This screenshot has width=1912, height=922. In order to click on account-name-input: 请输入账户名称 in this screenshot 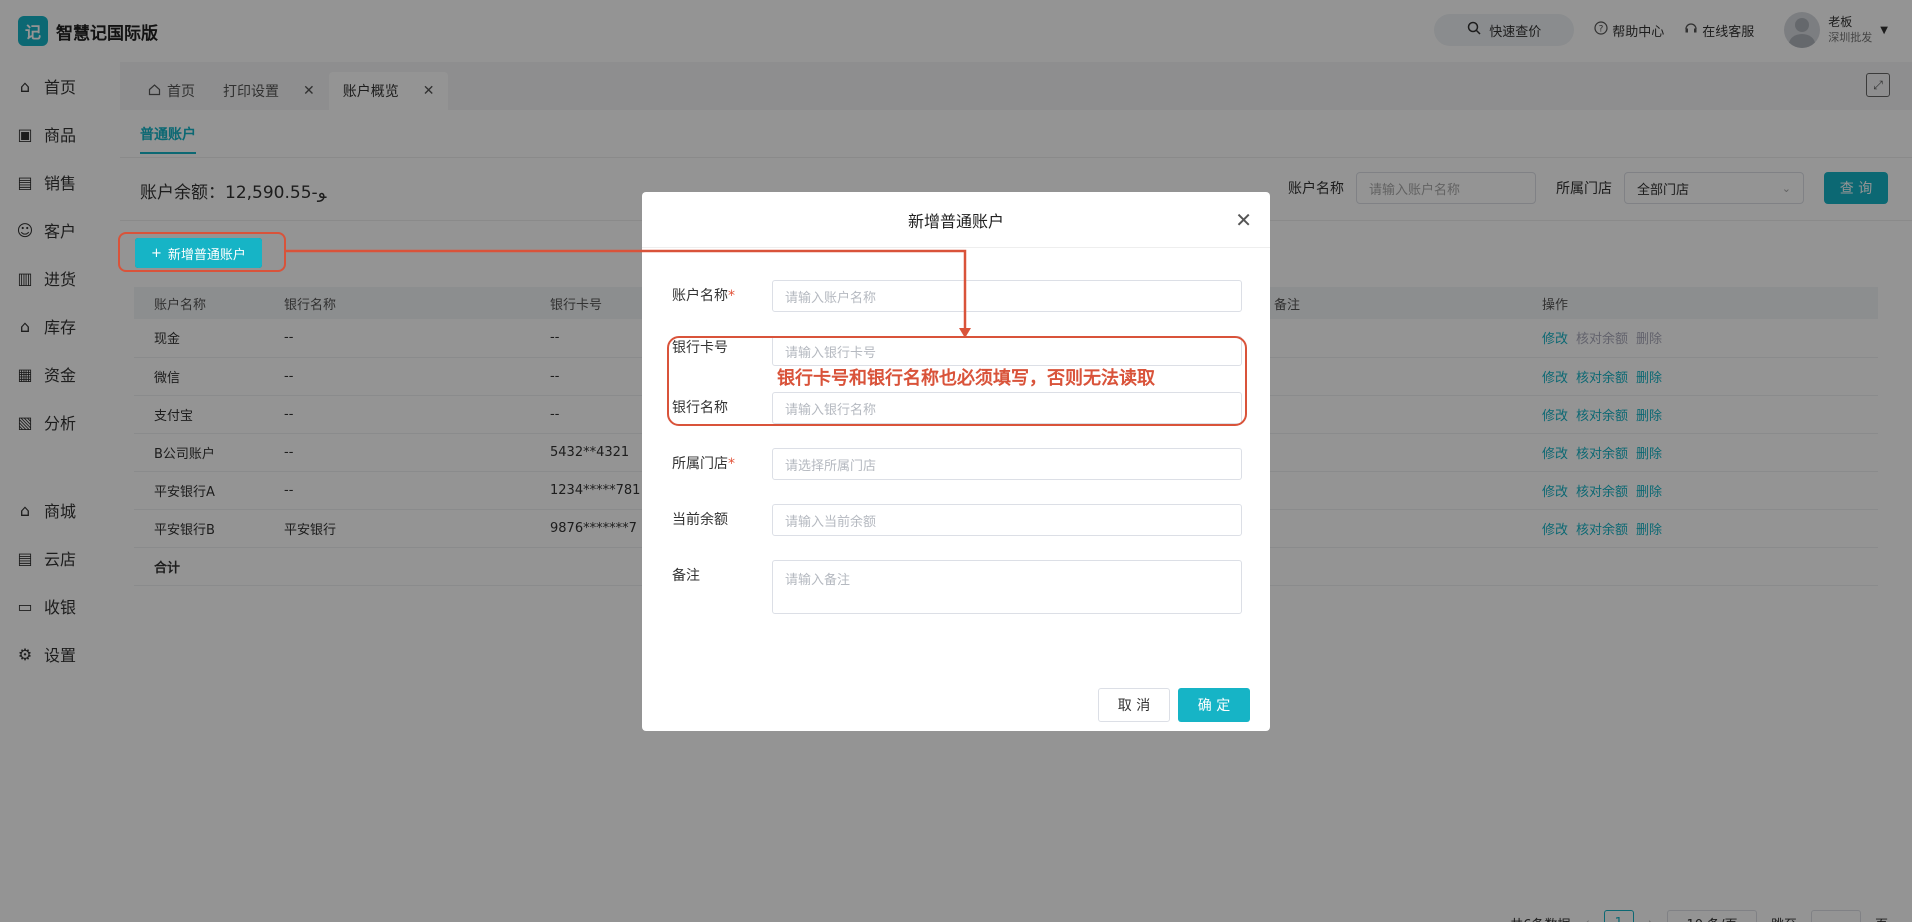, I will do `click(1007, 296)`.